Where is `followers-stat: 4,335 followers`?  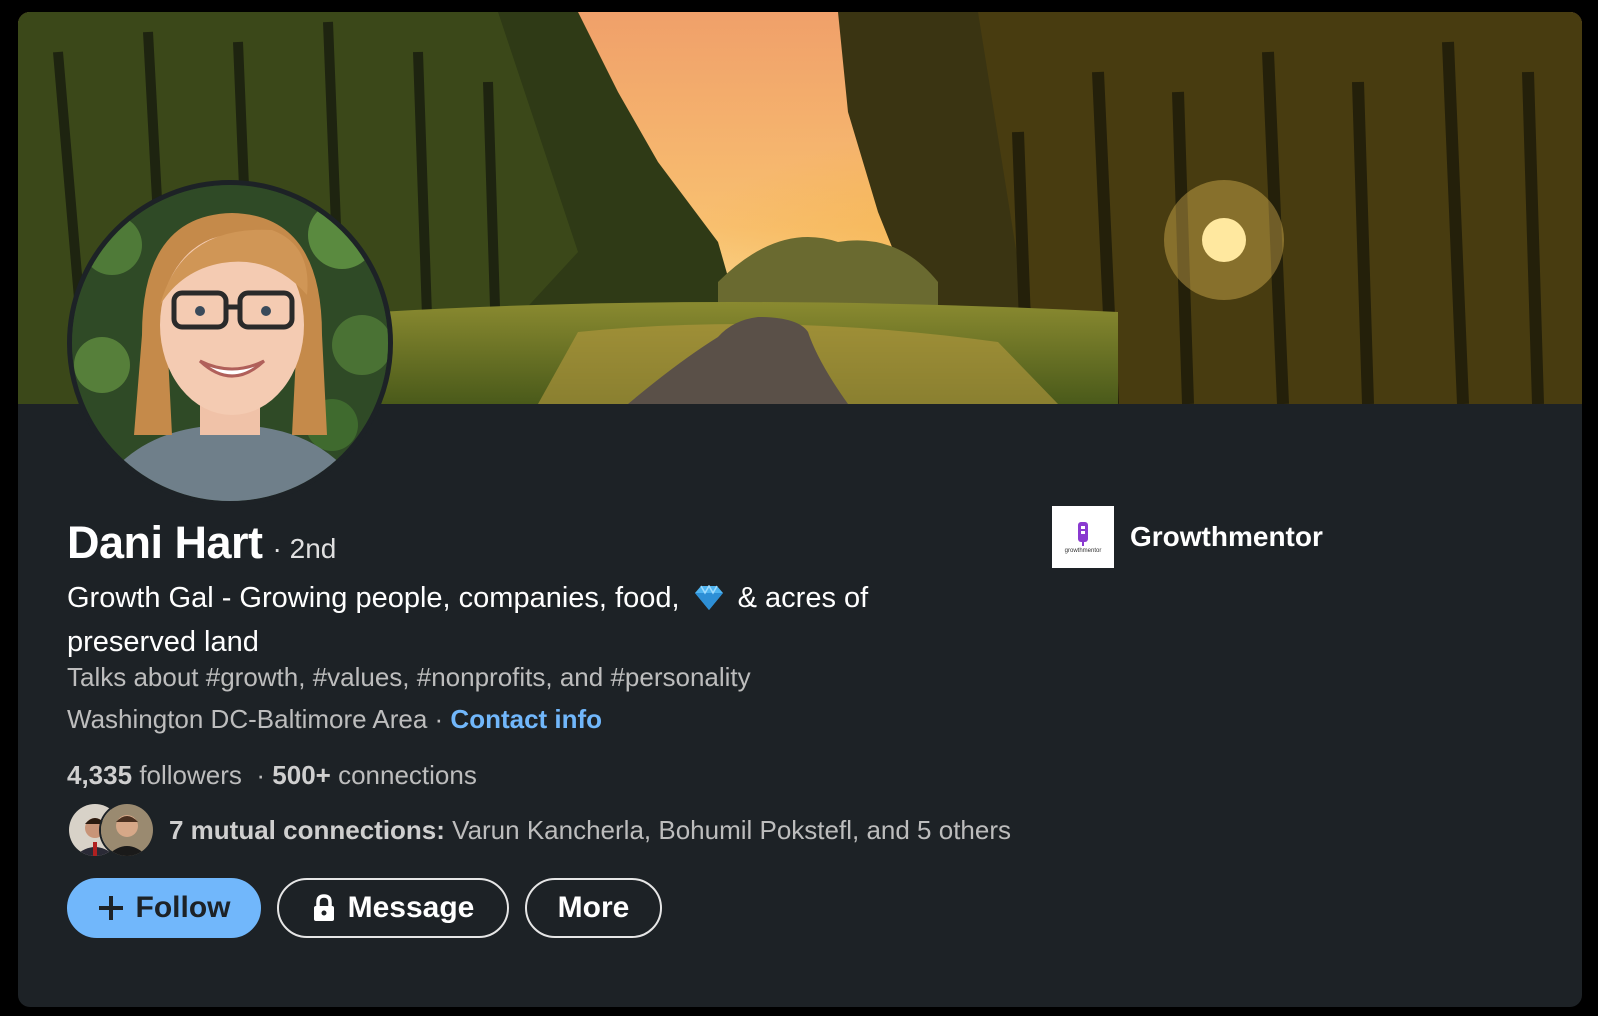
followers-stat: 4,335 followers is located at coordinates (158, 775).